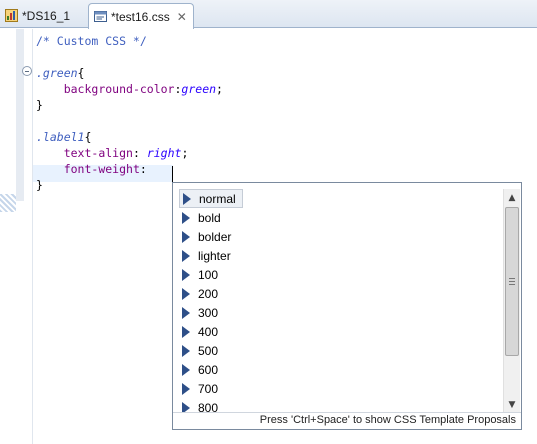 Image resolution: width=537 pixels, height=444 pixels. What do you see at coordinates (208, 293) in the screenshot?
I see `proposal-label: 200` at bounding box center [208, 293].